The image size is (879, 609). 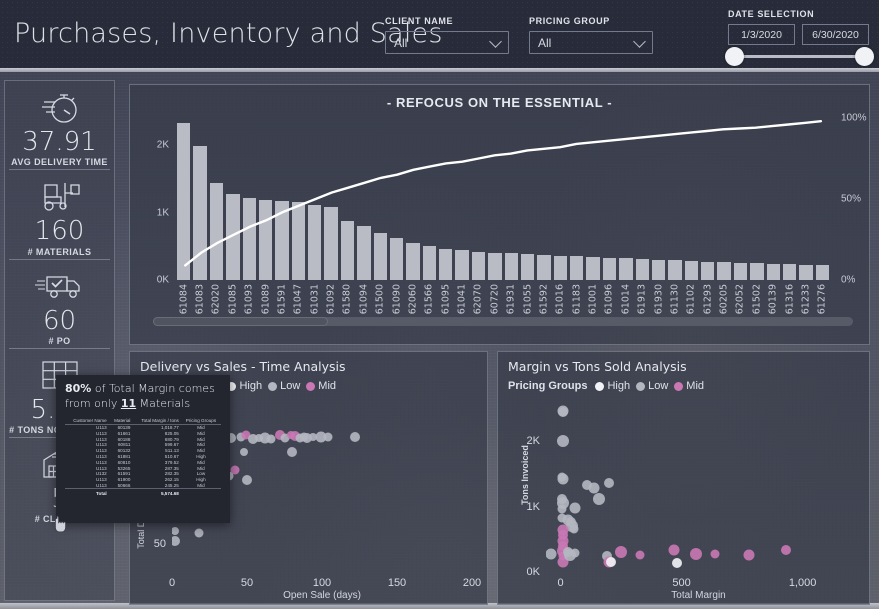 What do you see at coordinates (59, 231) in the screenshot?
I see `kpi-materials-value: 160` at bounding box center [59, 231].